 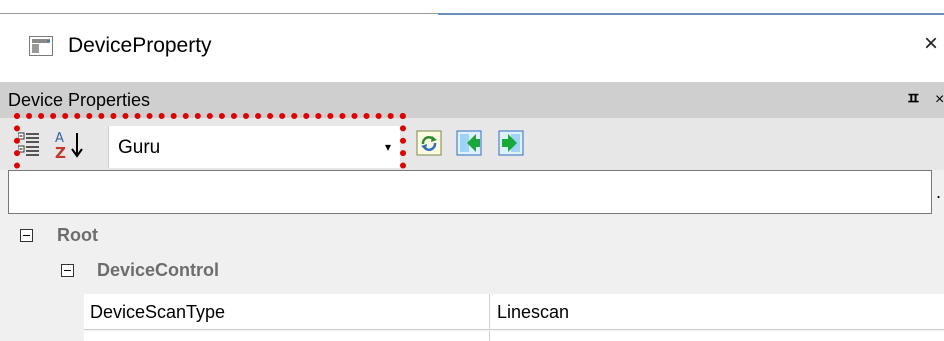 I want to click on collapse-devicecontrol-toggle, so click(x=67, y=270).